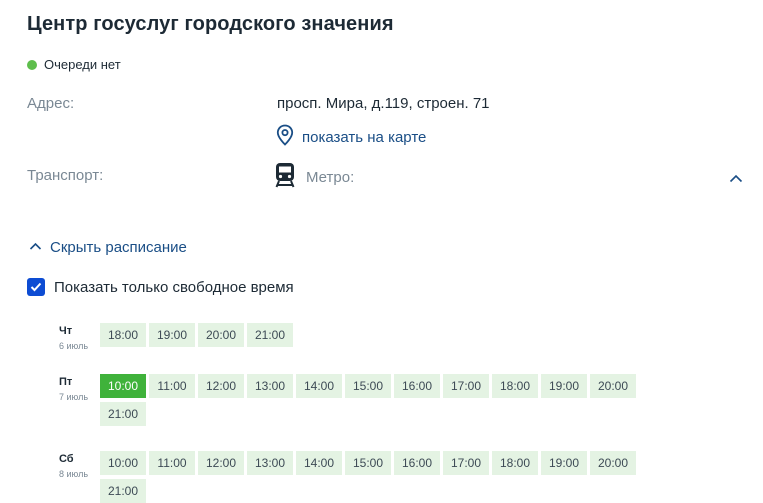 Image resolution: width=763 pixels, height=503 pixels. Describe the element at coordinates (372, 335) in the screenshot. I see `time-slots: 18:00 19:00 20:00 21:00` at that location.